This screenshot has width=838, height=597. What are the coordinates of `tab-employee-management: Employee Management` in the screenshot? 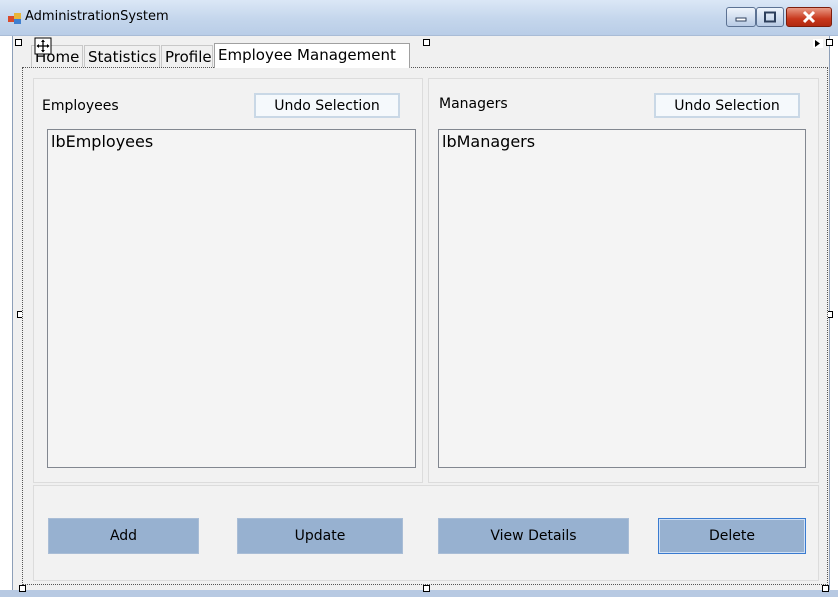 It's located at (312, 55).